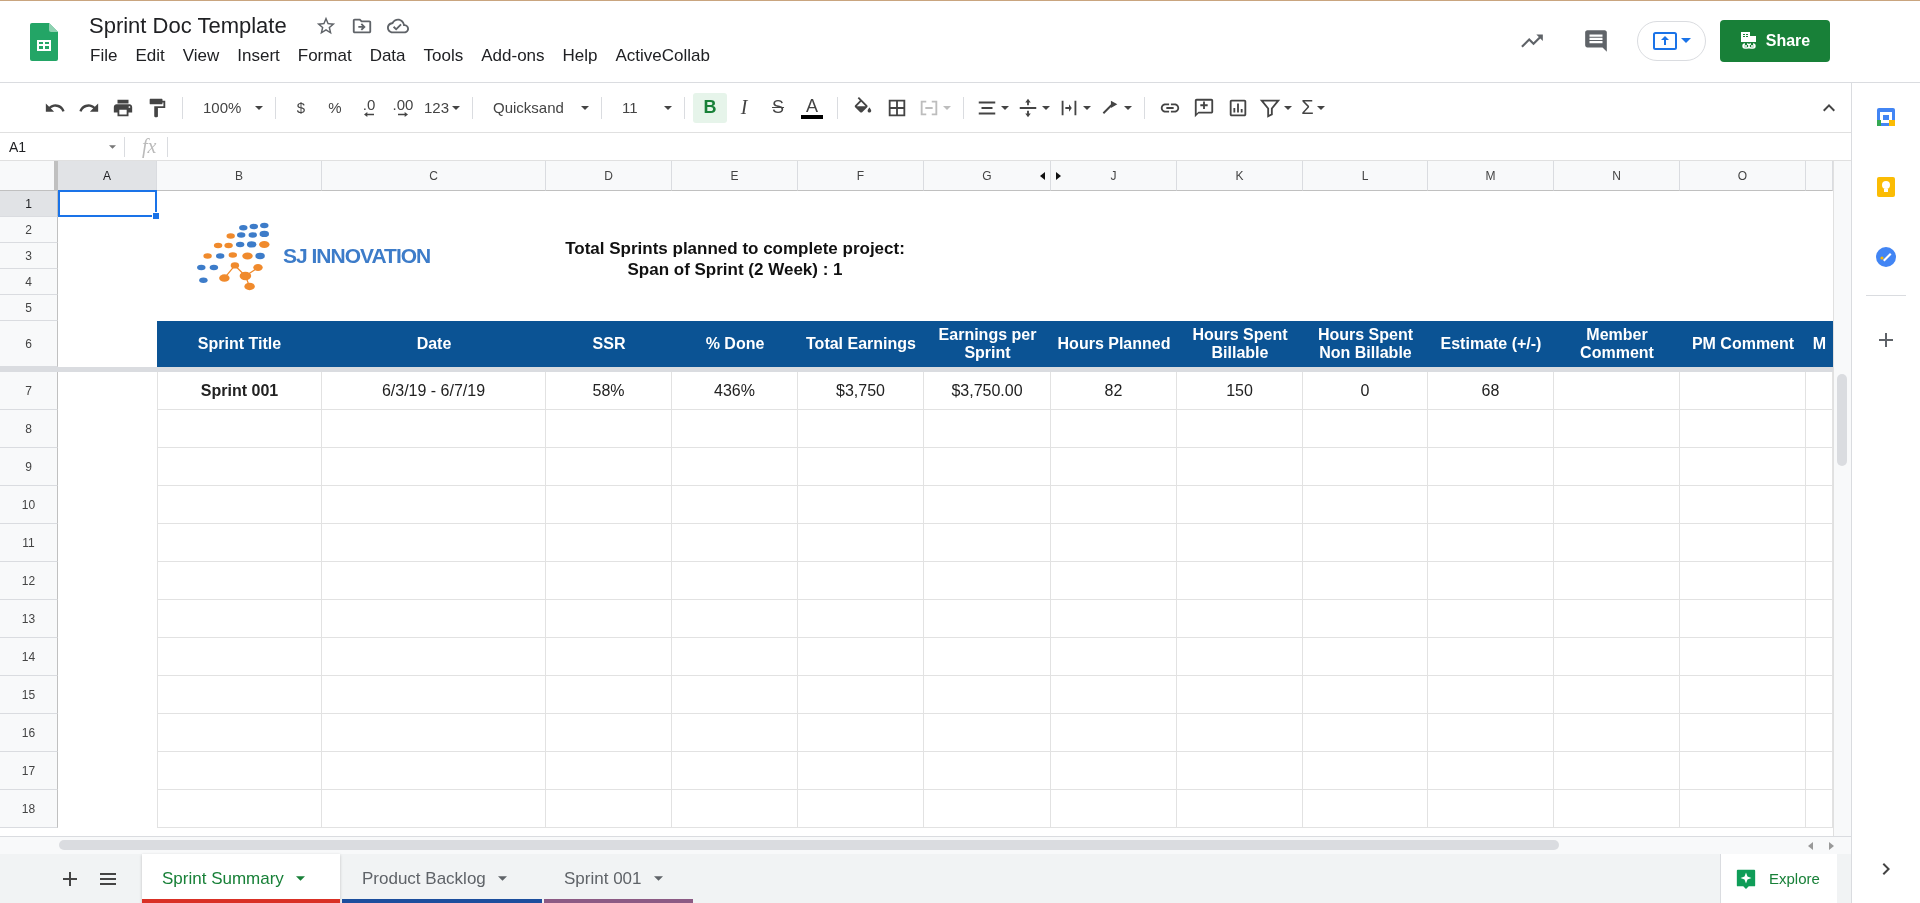 The image size is (1920, 903). Describe the element at coordinates (1886, 257) in the screenshot. I see `tasks-icon` at that location.